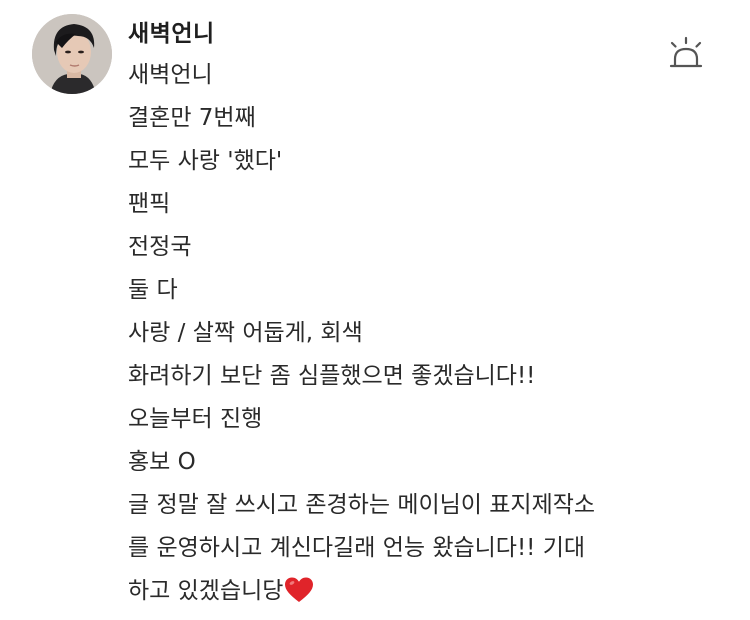  Describe the element at coordinates (362, 505) in the screenshot. I see `comment-line: 글 정말 잘 쓰시고 존경하는 메이님이 표지제작소` at that location.